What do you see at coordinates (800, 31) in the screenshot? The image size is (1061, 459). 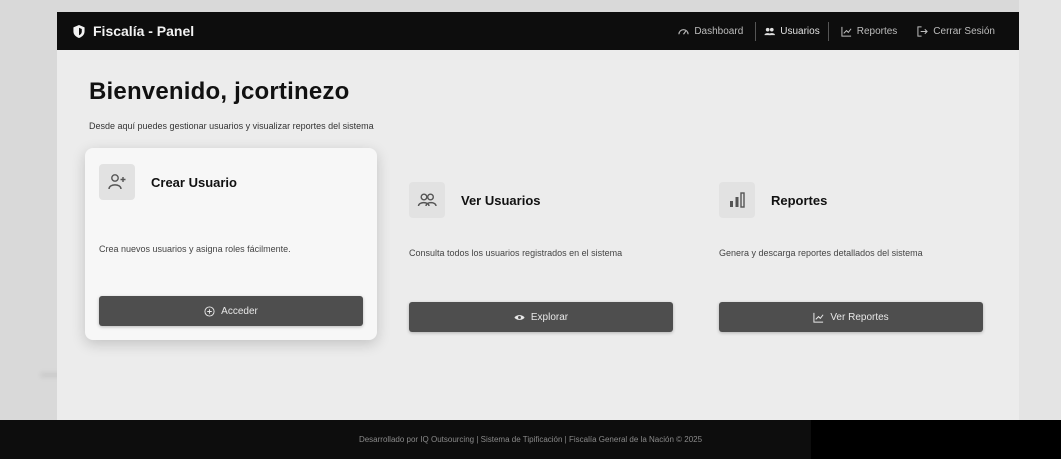 I see `nav-link-label: Usuarios` at bounding box center [800, 31].